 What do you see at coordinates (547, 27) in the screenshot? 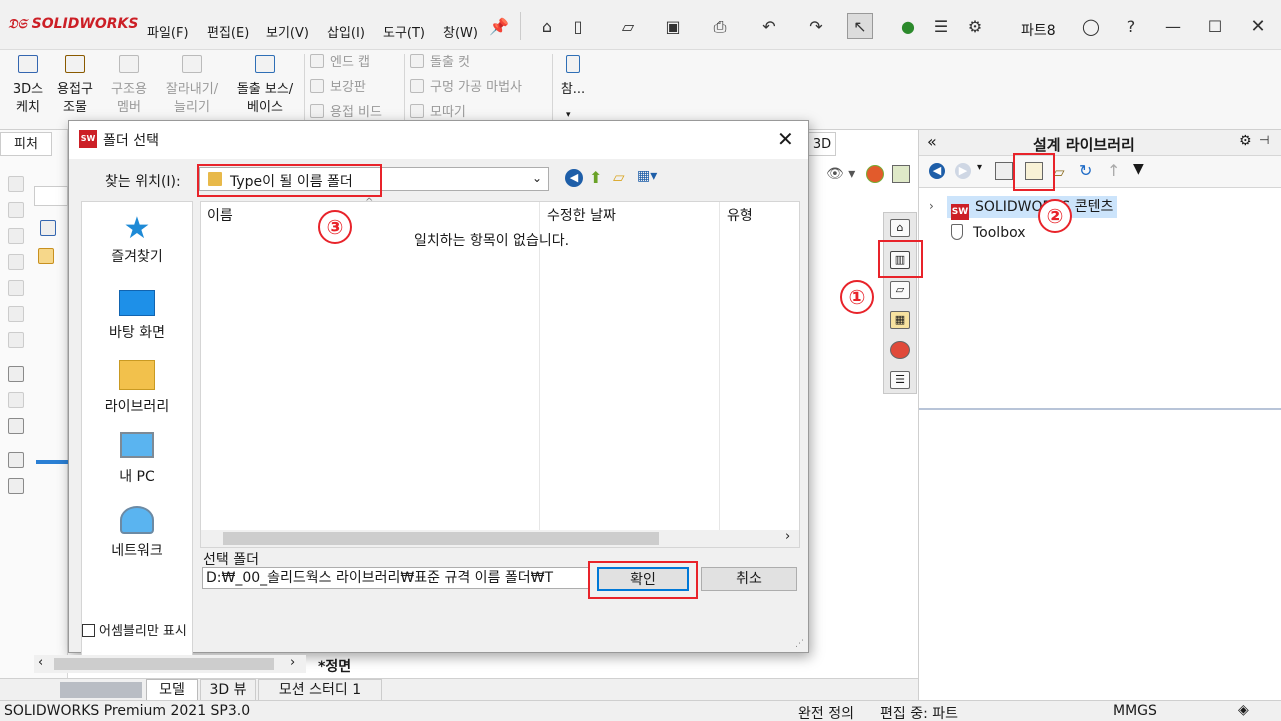
I see `home-icon: ⌂` at bounding box center [547, 27].